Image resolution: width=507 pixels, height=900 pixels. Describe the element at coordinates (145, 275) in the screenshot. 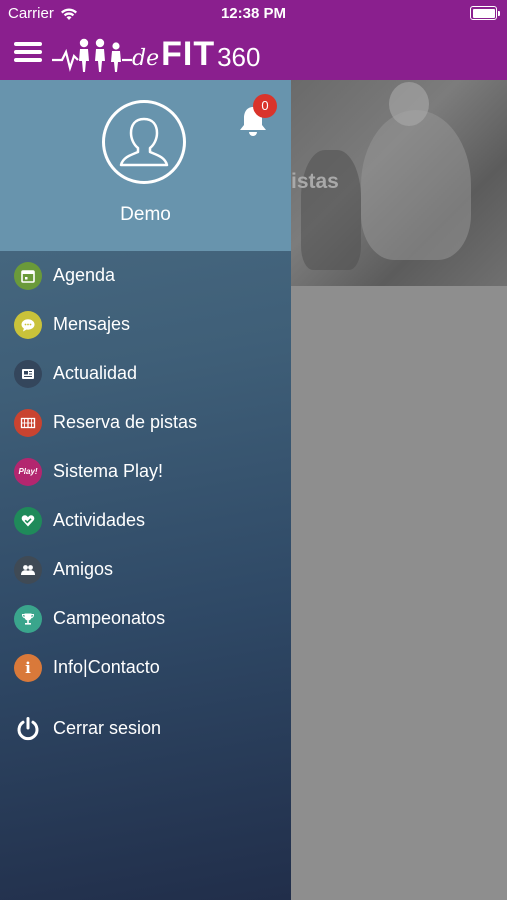

I see `menu-item-agenda: Agenda` at that location.